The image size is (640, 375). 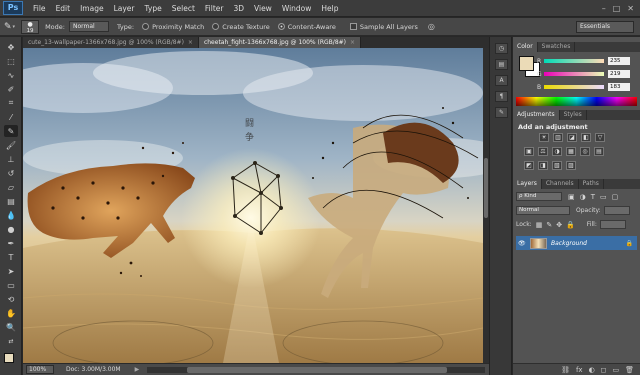 What do you see at coordinates (615, 370) in the screenshot?
I see `new-layer-icon: ▭` at bounding box center [615, 370].